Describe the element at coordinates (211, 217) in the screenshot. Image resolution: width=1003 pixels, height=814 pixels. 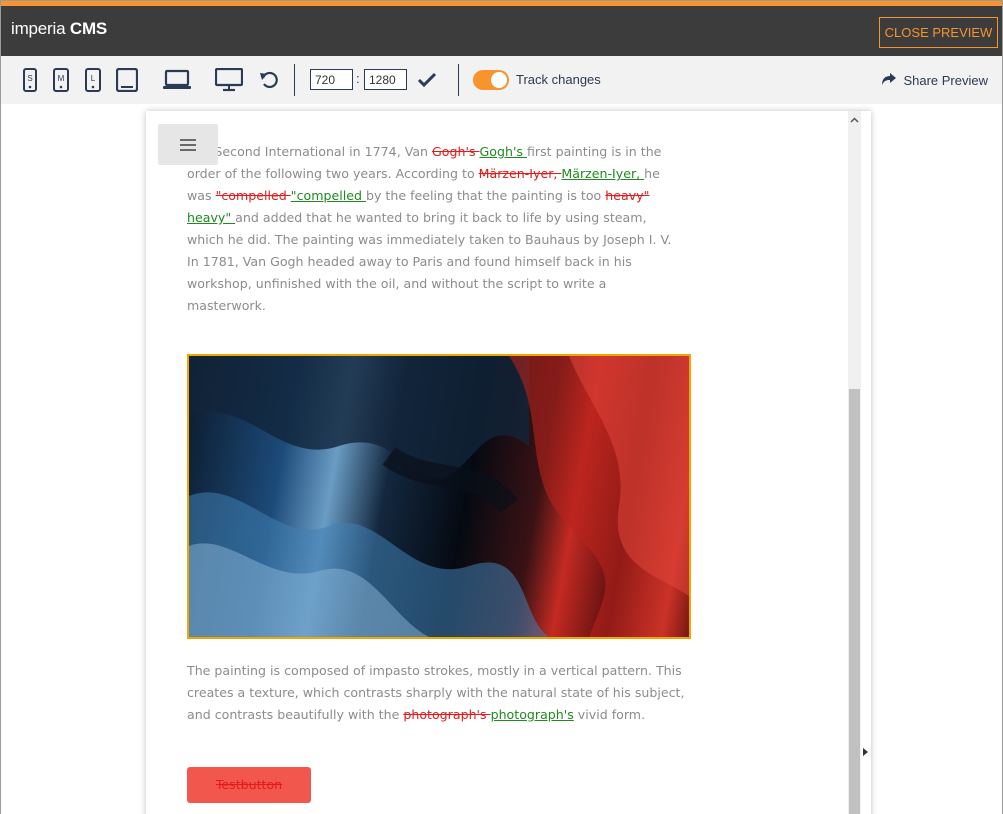
I see `inserted-text: heavy"` at that location.